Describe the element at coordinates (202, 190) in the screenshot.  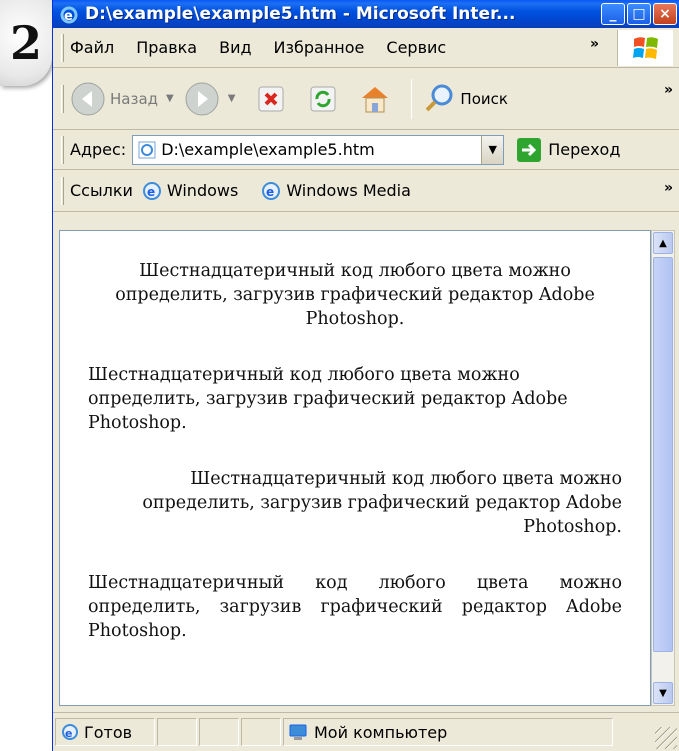
I see `link-label: Windows` at that location.